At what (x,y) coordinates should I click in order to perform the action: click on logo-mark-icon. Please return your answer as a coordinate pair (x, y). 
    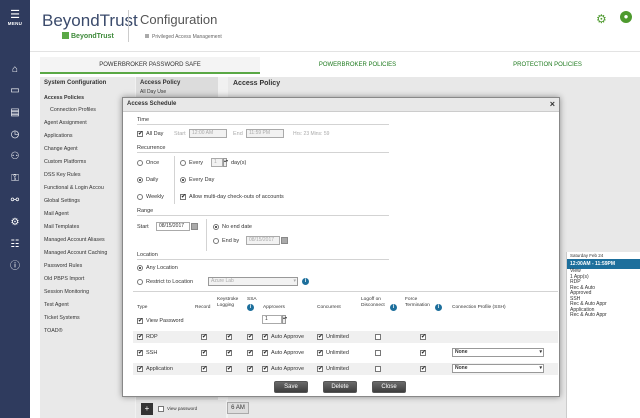
    Looking at the image, I should click on (65, 35).